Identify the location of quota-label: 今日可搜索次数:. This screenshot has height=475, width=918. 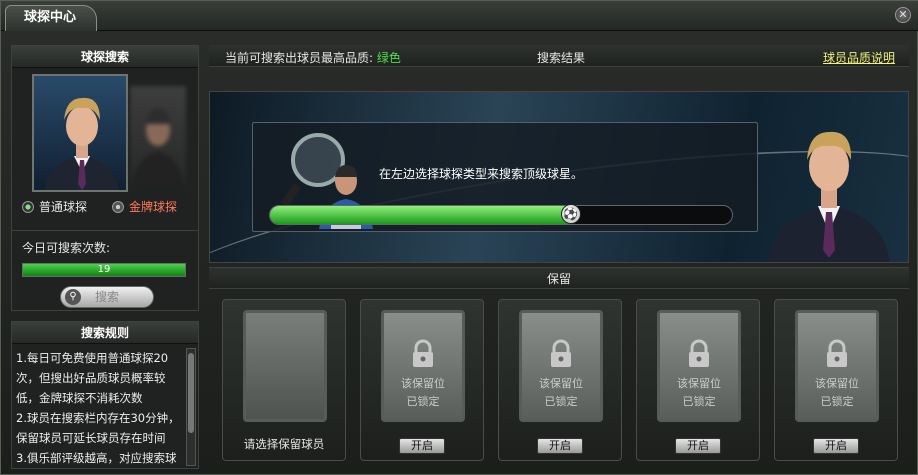
(66, 248).